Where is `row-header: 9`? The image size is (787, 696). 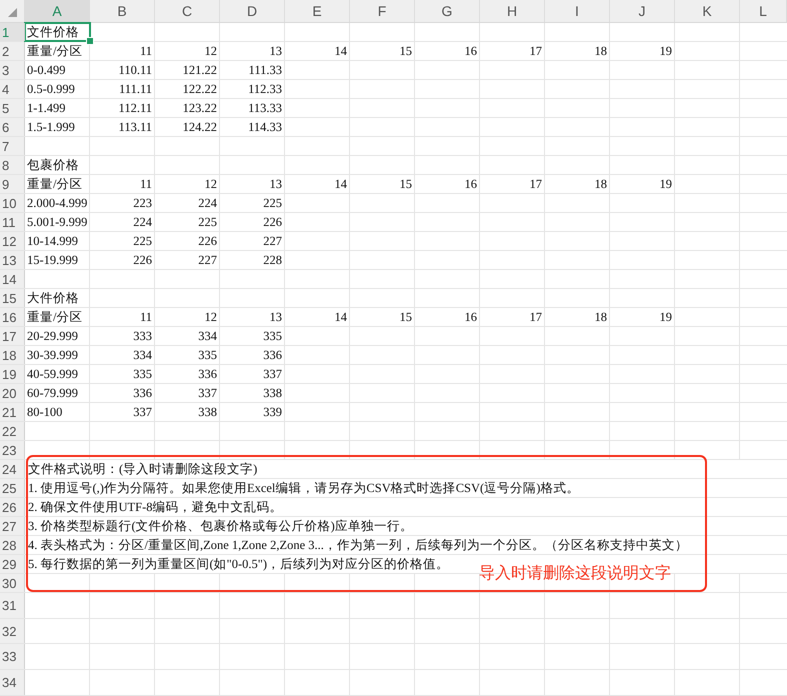 row-header: 9 is located at coordinates (12, 184).